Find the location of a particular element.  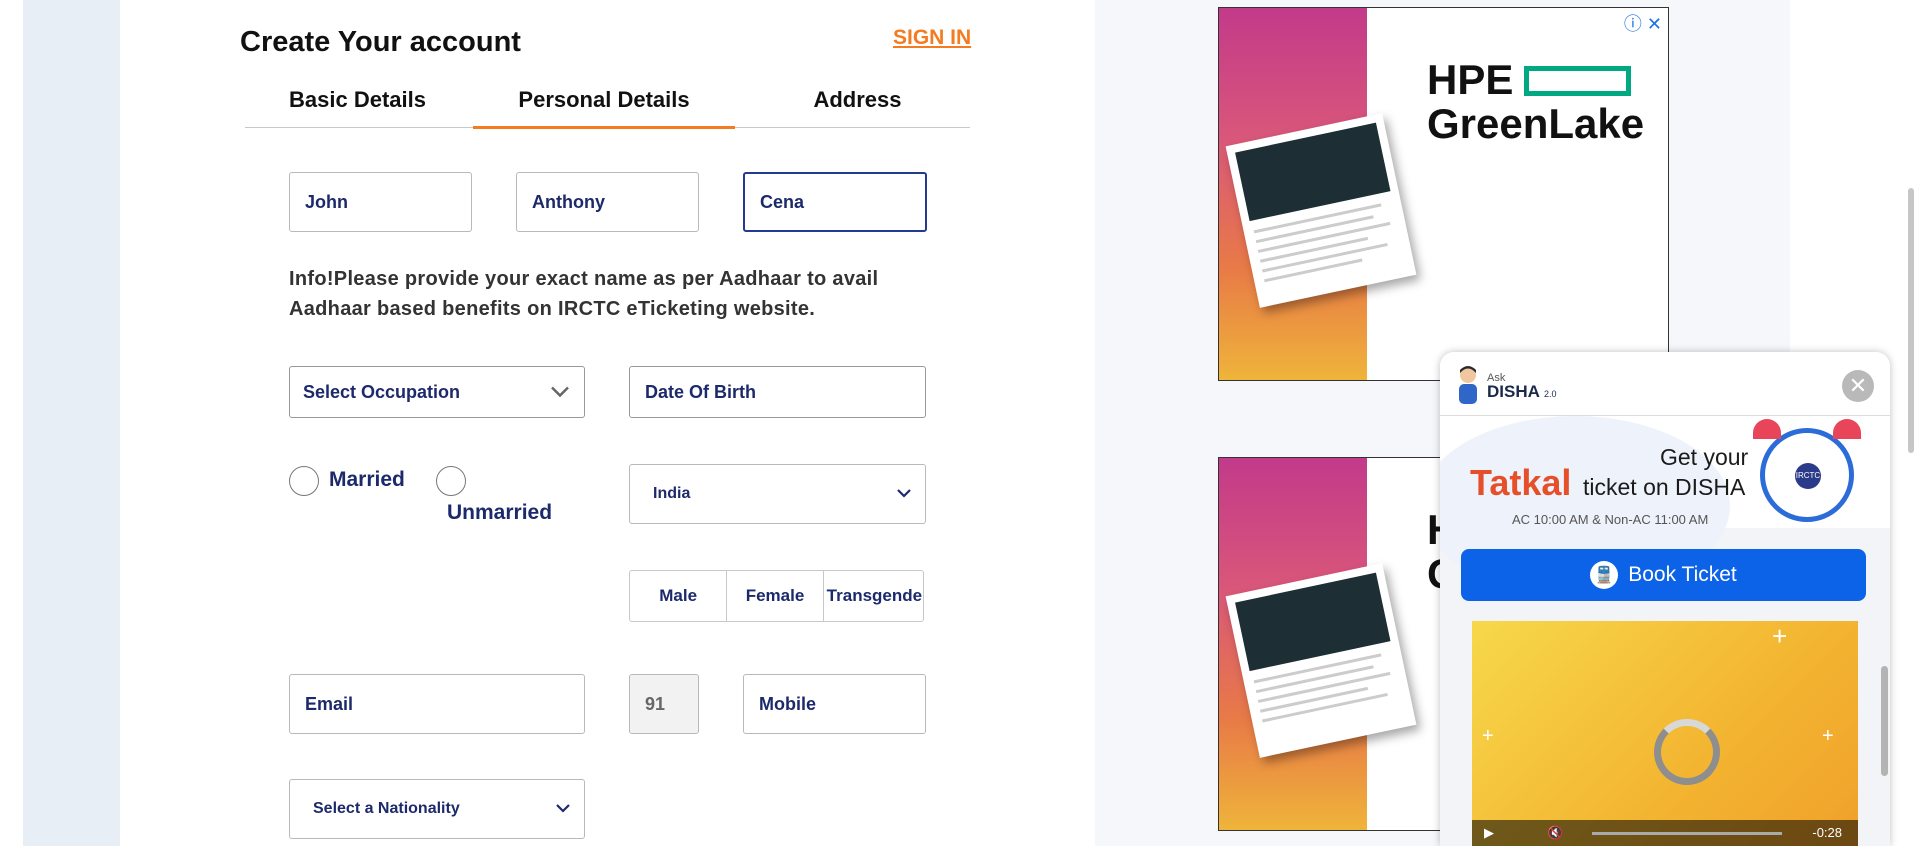

dob-placeholder: Date Of Birth is located at coordinates (701, 391).